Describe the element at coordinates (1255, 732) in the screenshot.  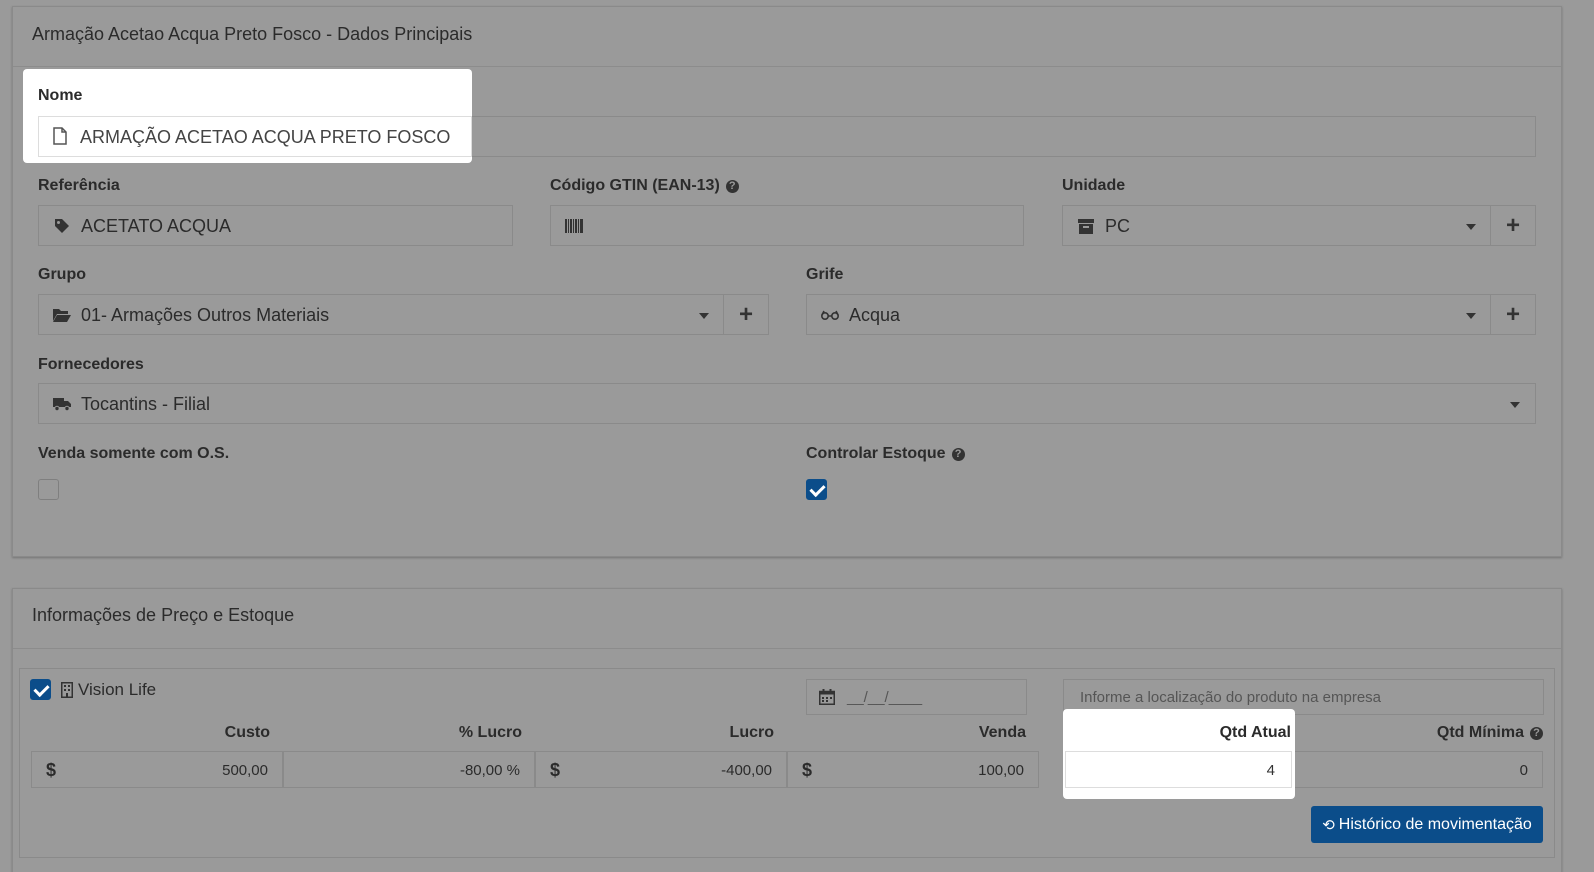
I see `col-qtd-atual: Qtd Atual` at that location.